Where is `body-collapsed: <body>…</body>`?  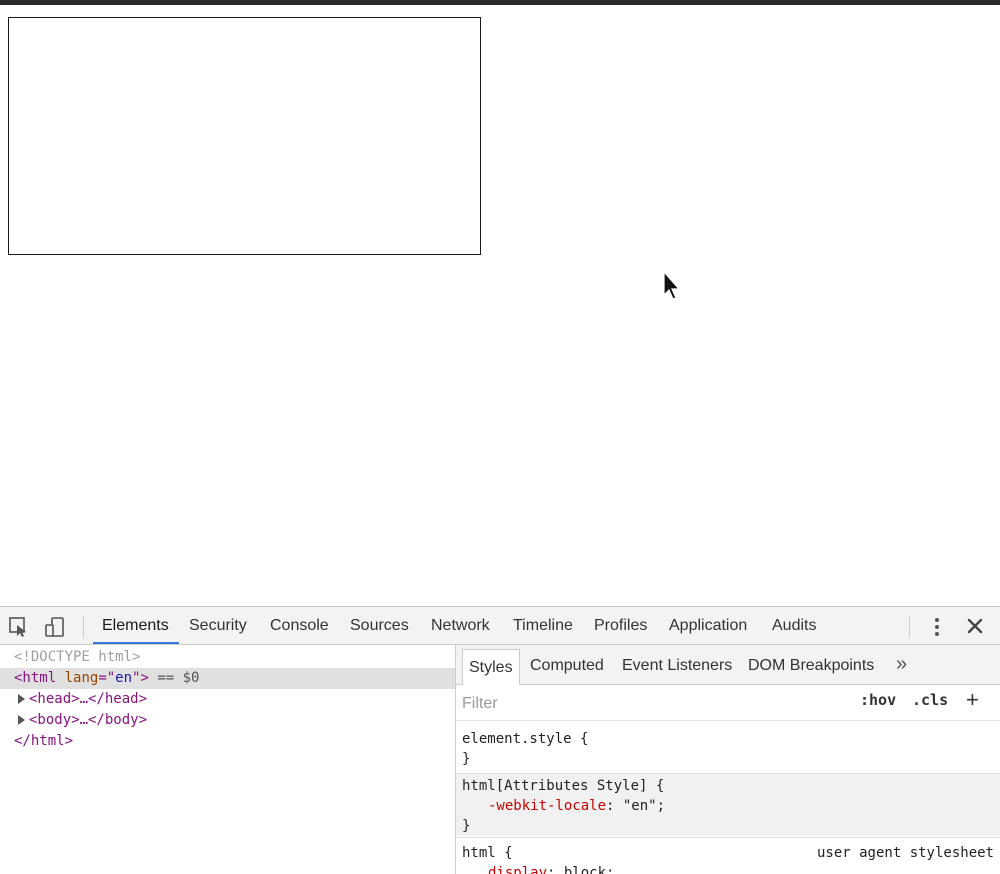 body-collapsed: <body>…</body> is located at coordinates (88, 720).